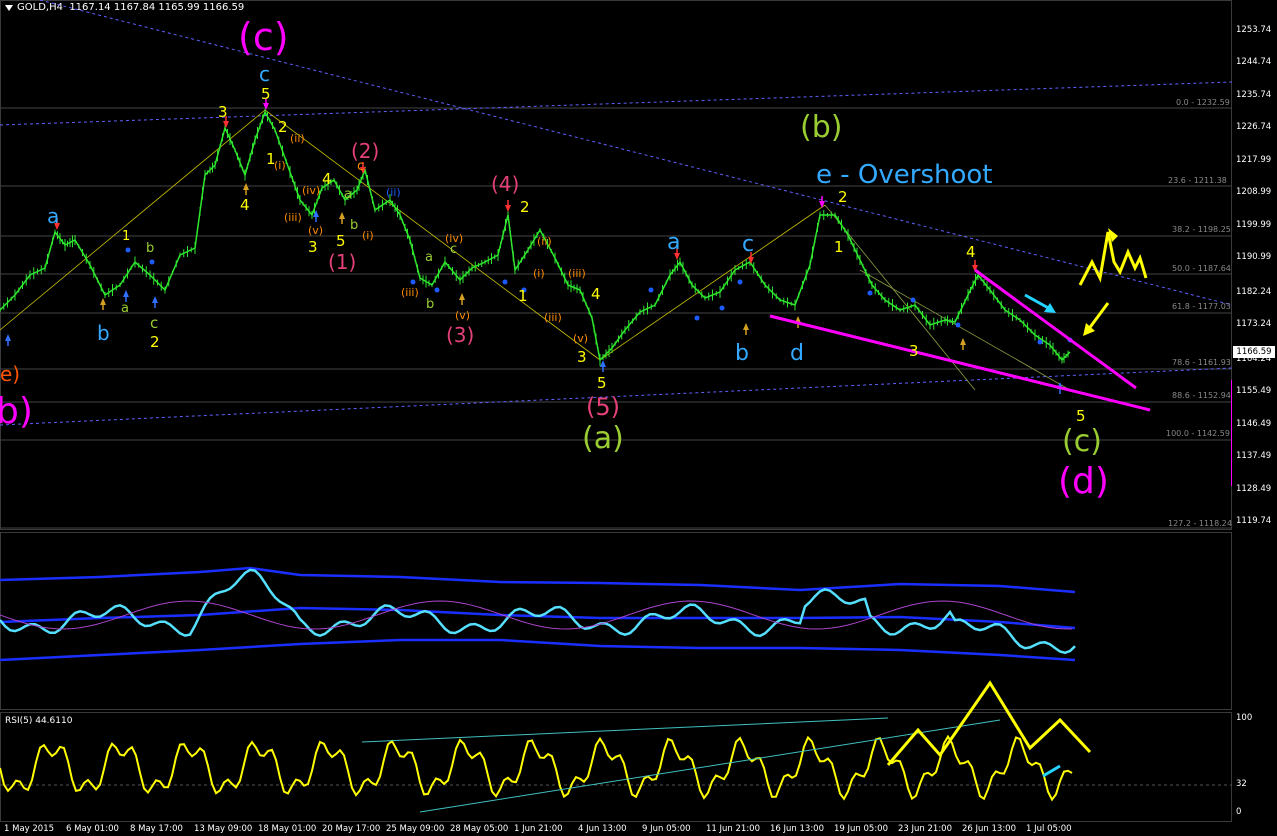 The width and height of the screenshot is (1277, 836). Describe the element at coordinates (1051, 771) in the screenshot. I see `rsi-cyan-arrow-icon` at that location.